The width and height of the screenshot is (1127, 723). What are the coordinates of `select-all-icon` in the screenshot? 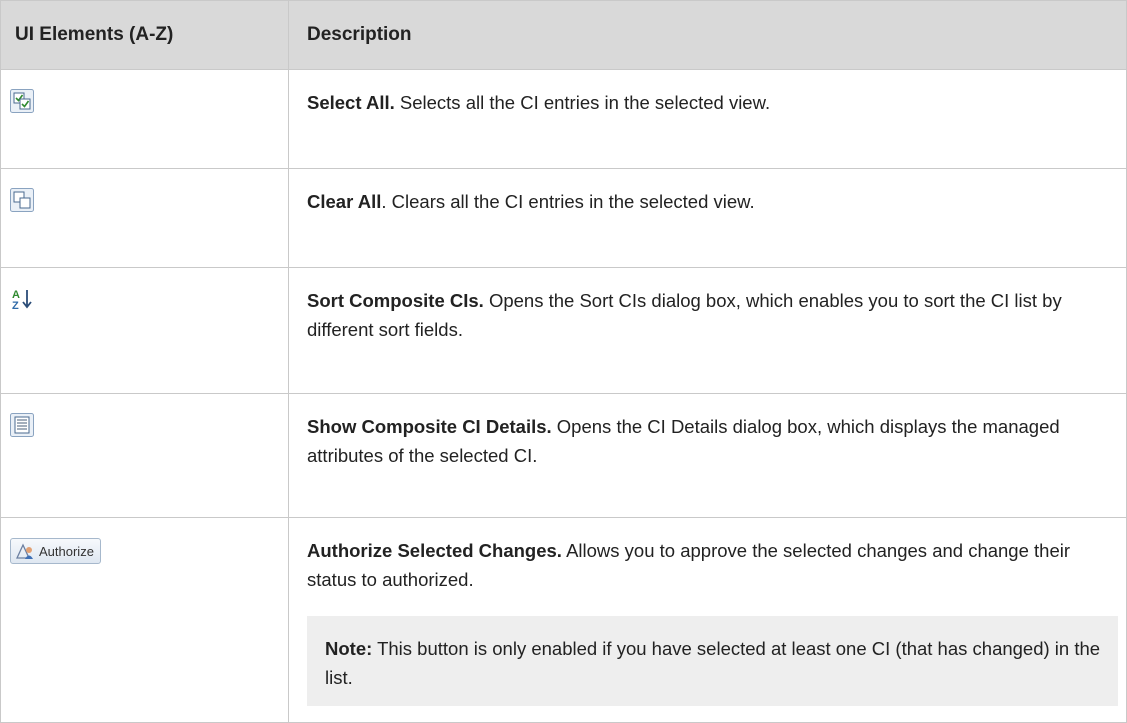 It's located at (22, 105).